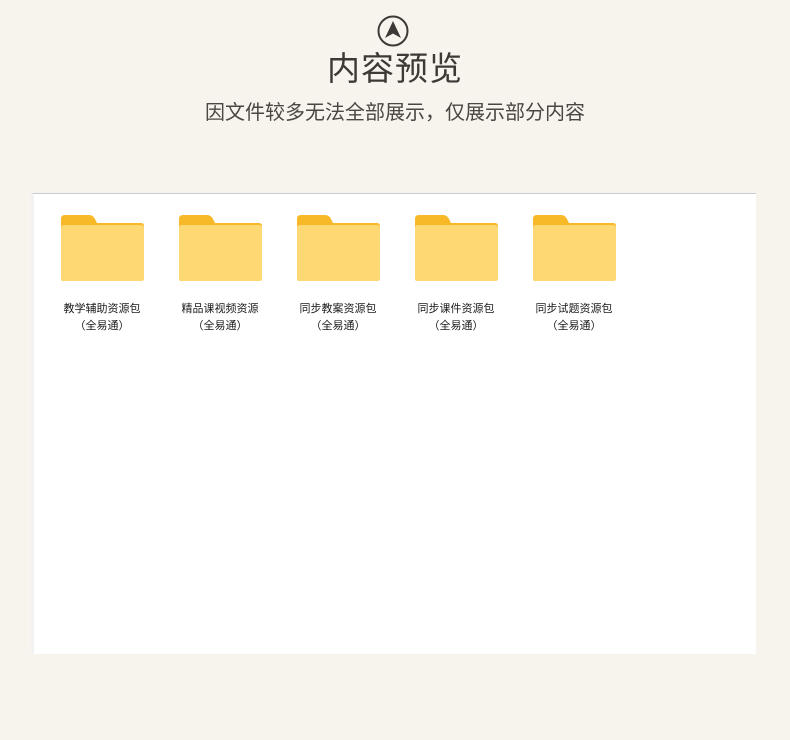  I want to click on folder-item-teaching-aids: 教学辅助资源包 （全易通）, so click(102, 274).